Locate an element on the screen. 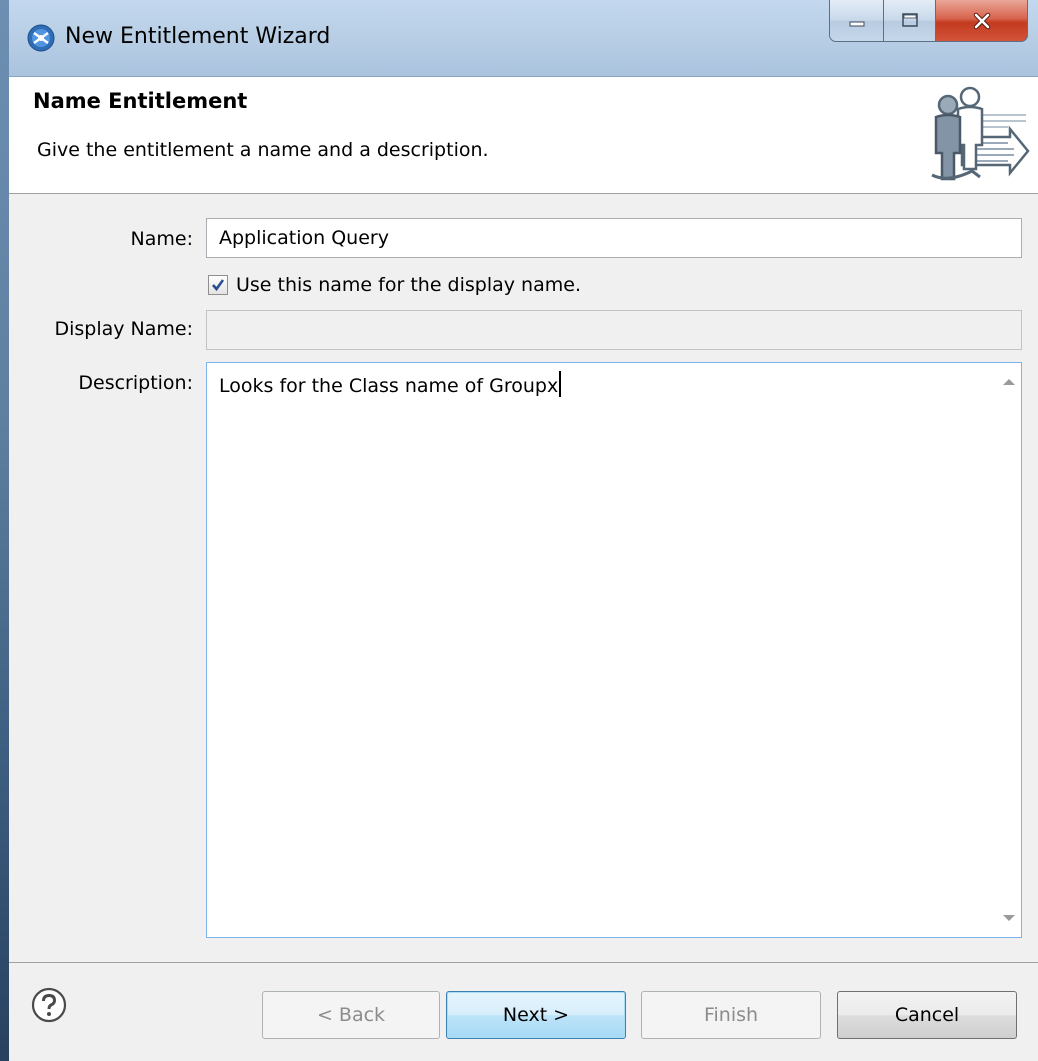 The image size is (1038, 1061). use-name-option: Use this name for the display name. is located at coordinates (394, 285).